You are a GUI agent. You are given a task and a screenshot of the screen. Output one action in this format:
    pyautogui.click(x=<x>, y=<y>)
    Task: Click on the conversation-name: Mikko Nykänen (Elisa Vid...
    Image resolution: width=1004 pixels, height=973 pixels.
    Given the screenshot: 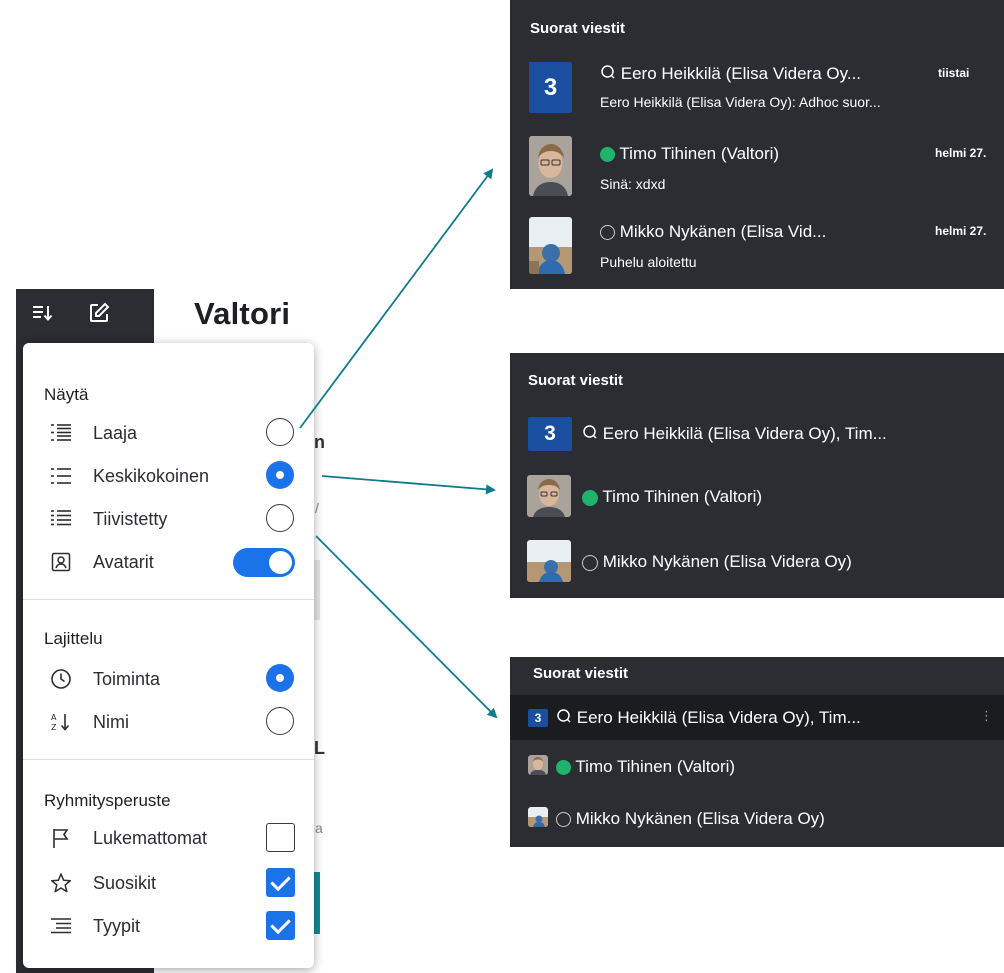 What is the action you would take?
    pyautogui.click(x=713, y=232)
    